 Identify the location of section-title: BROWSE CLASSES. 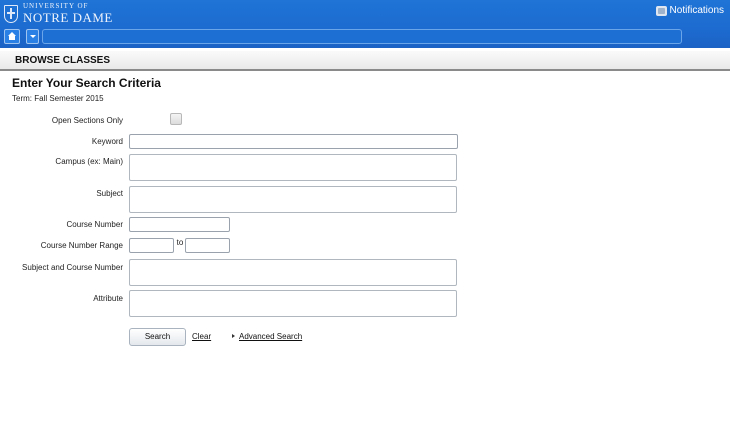
(63, 60).